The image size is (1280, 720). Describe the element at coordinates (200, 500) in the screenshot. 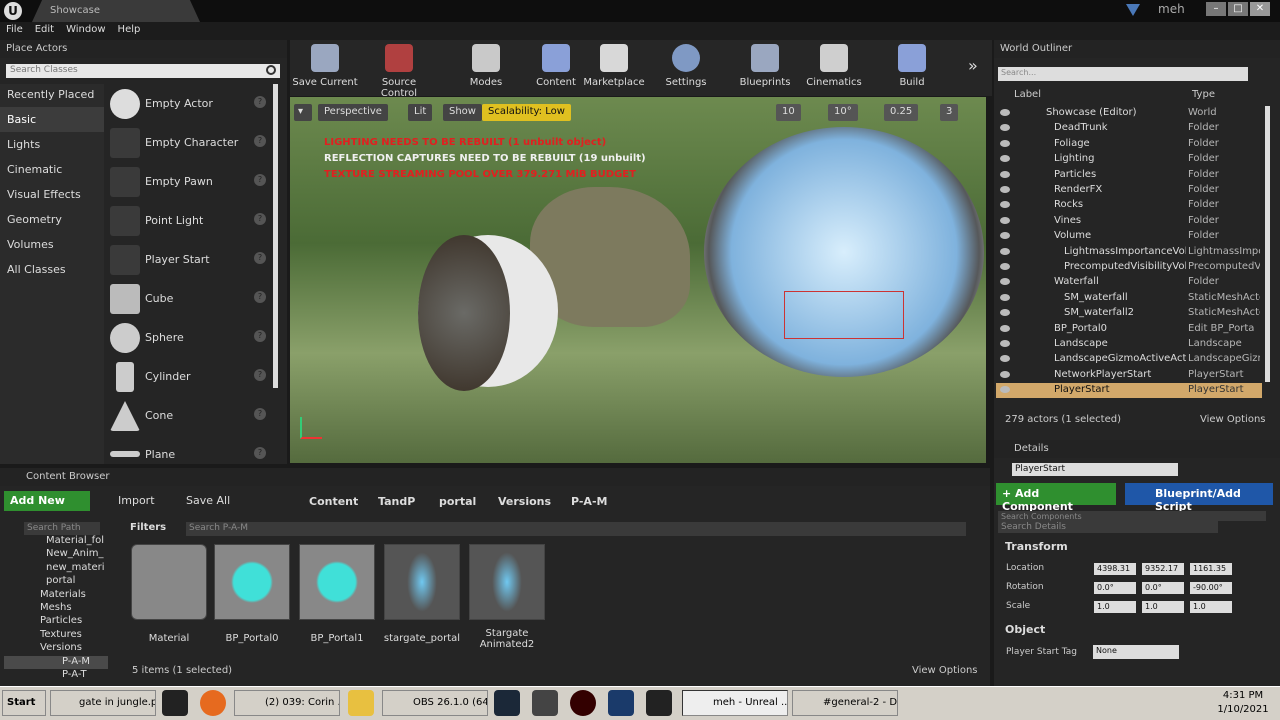

I see `save-all-button: Save All` at that location.